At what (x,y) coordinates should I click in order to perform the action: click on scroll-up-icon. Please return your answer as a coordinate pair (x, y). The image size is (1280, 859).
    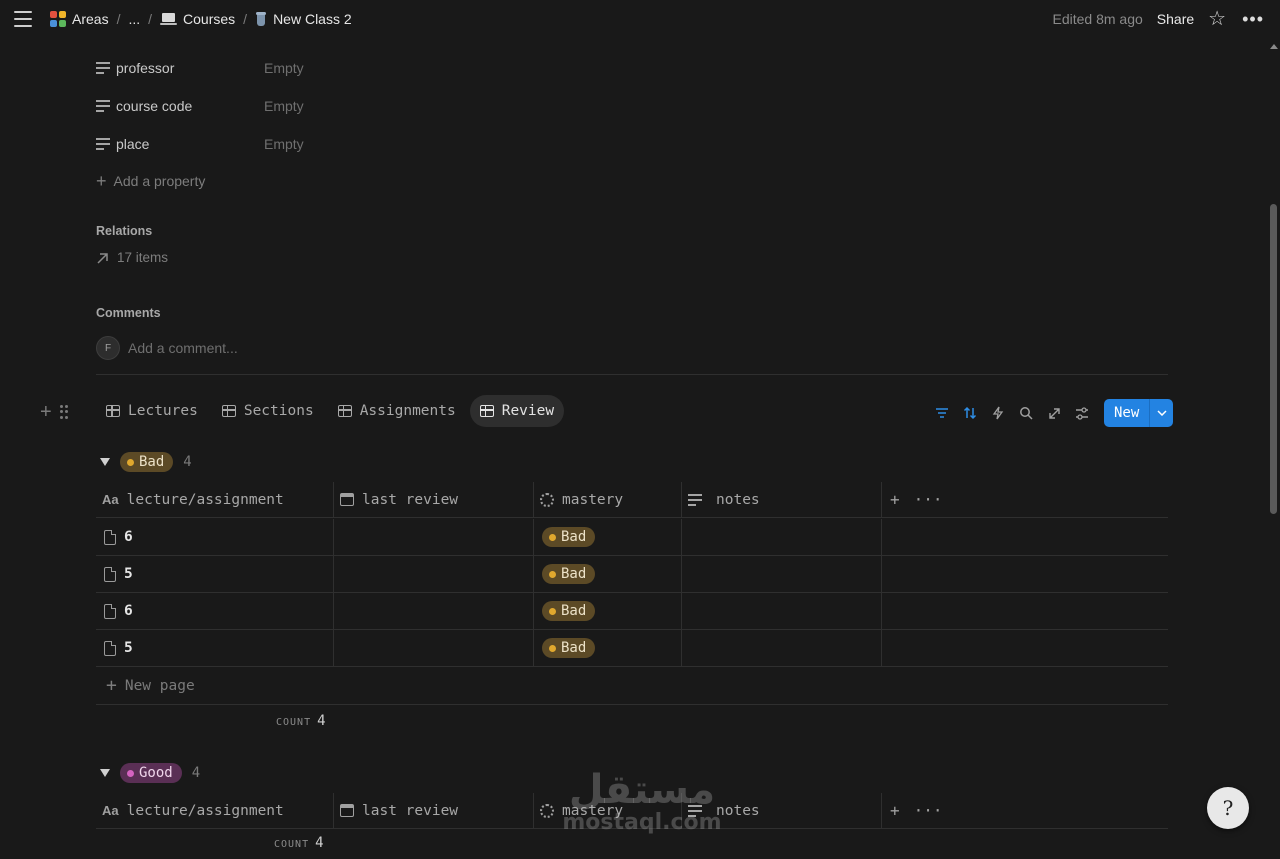
    Looking at the image, I should click on (1274, 46).